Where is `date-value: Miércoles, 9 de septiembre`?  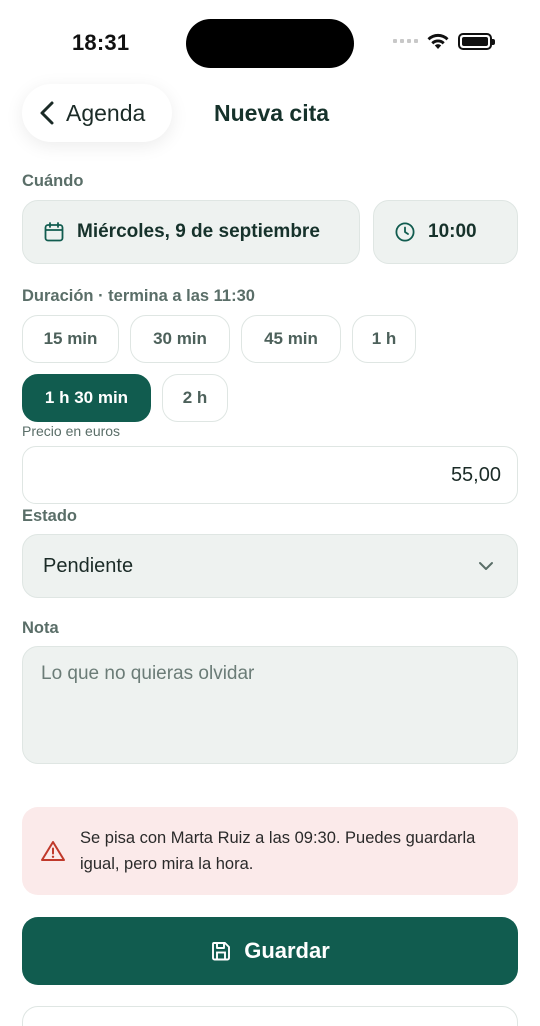 date-value: Miércoles, 9 de septiembre is located at coordinates (198, 231).